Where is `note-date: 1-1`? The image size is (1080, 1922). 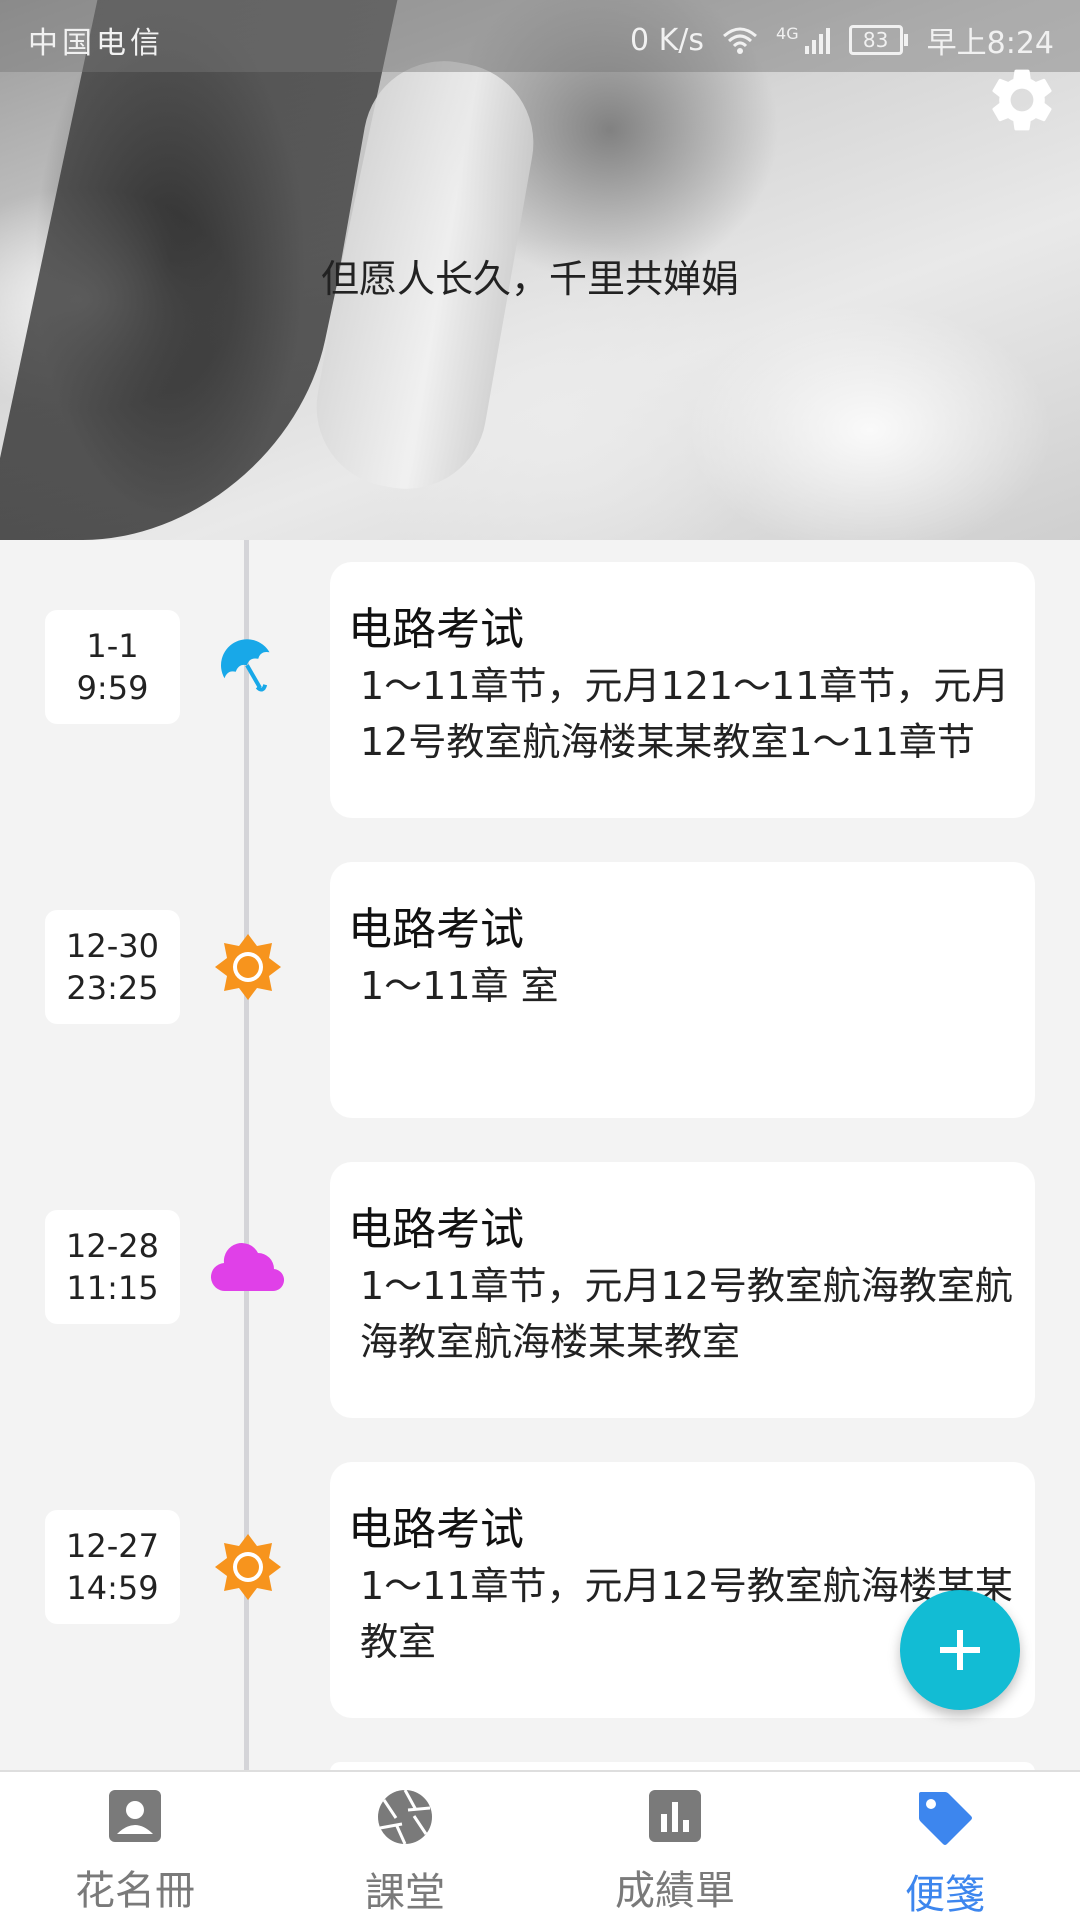 note-date: 1-1 is located at coordinates (112, 646).